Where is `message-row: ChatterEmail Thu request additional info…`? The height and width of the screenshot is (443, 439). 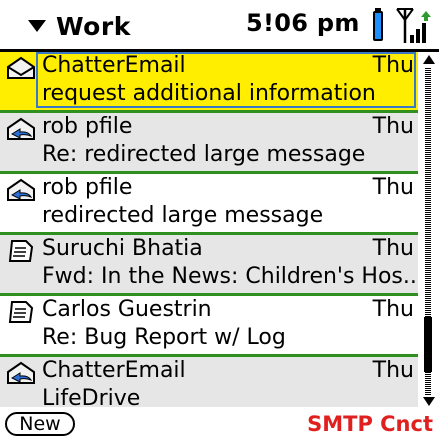
message-row: ChatterEmail Thu request additional info… is located at coordinates (209, 82).